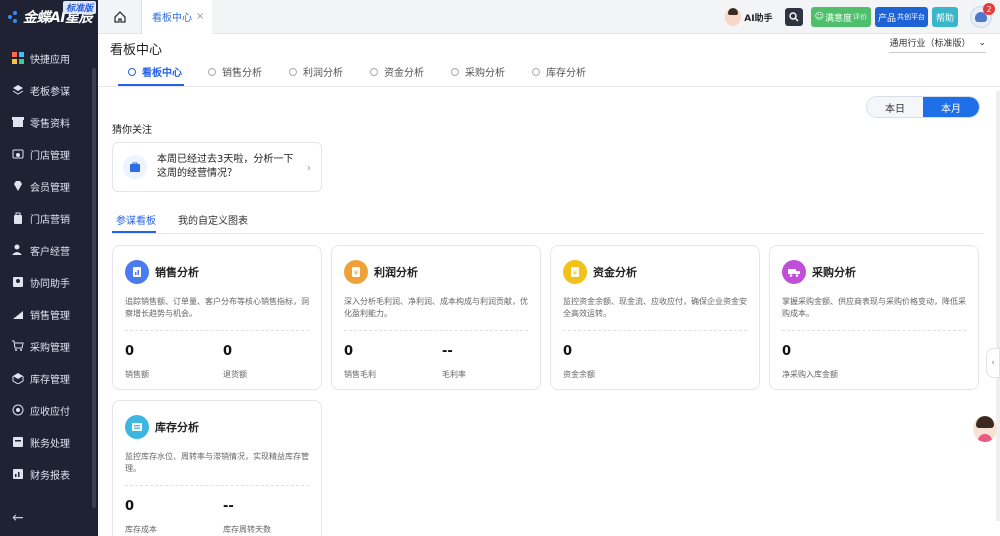  I want to click on sidebar-item-sales-mgmt: 销售管理, so click(49, 314).